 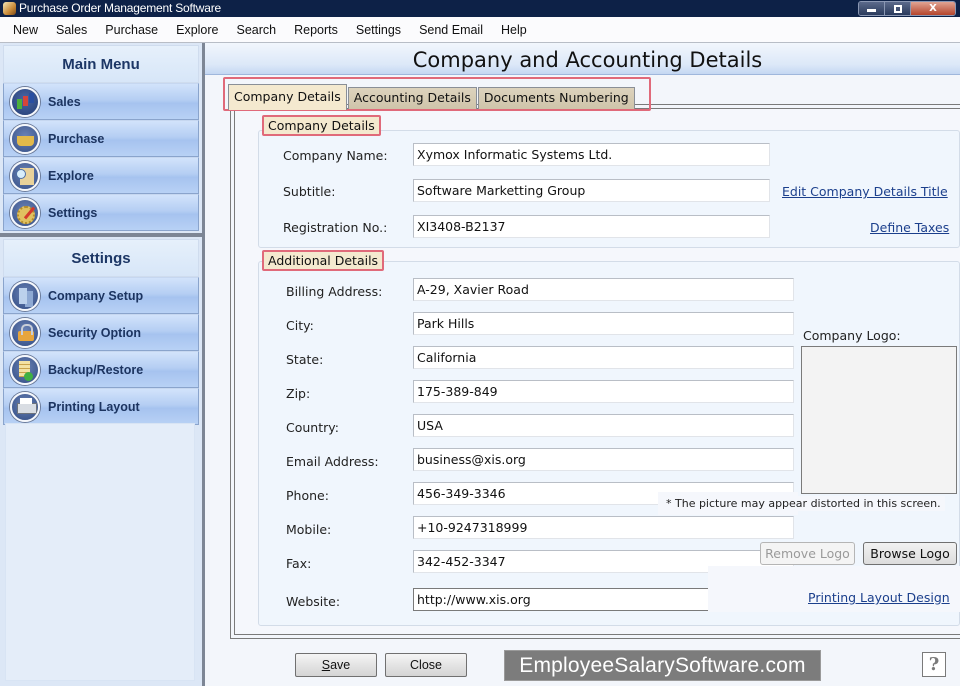 I want to click on close-window-button: X, so click(x=933, y=8).